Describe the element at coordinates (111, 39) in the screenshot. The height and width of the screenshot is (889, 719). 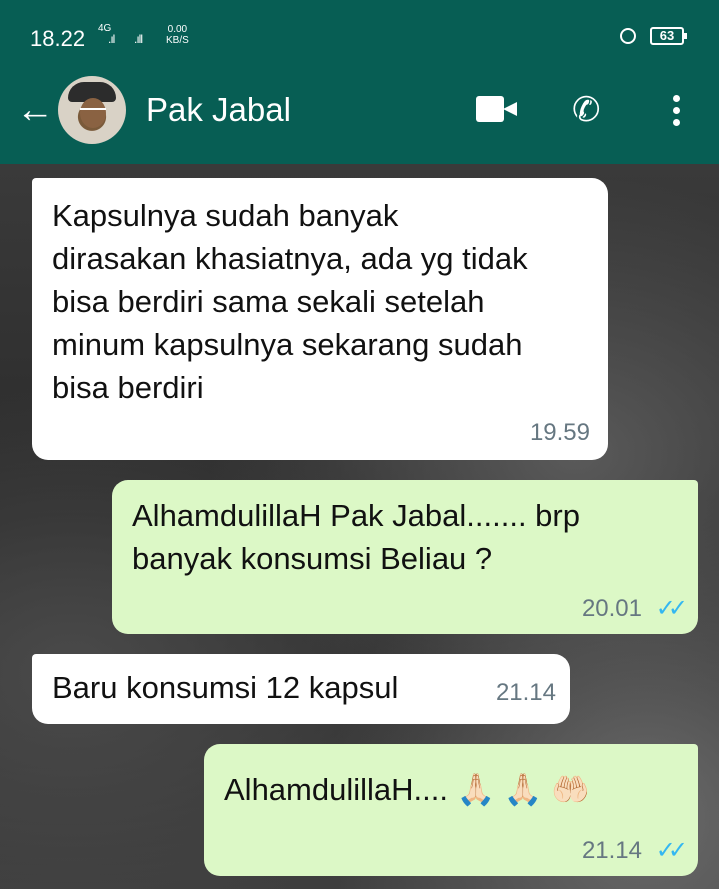
I see `signal-icon: .ıl` at that location.